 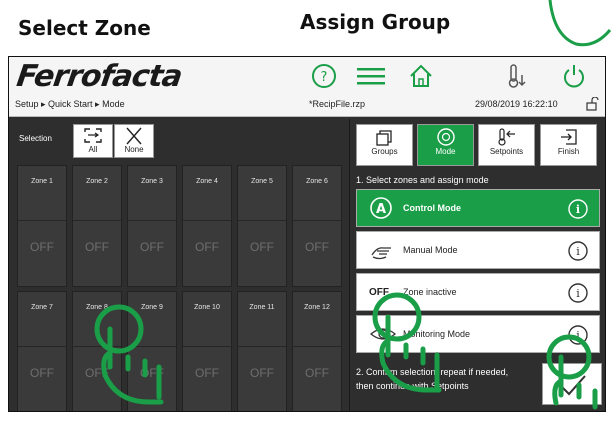 I want to click on zone-tile: Zone 7 OFF, so click(x=42, y=351).